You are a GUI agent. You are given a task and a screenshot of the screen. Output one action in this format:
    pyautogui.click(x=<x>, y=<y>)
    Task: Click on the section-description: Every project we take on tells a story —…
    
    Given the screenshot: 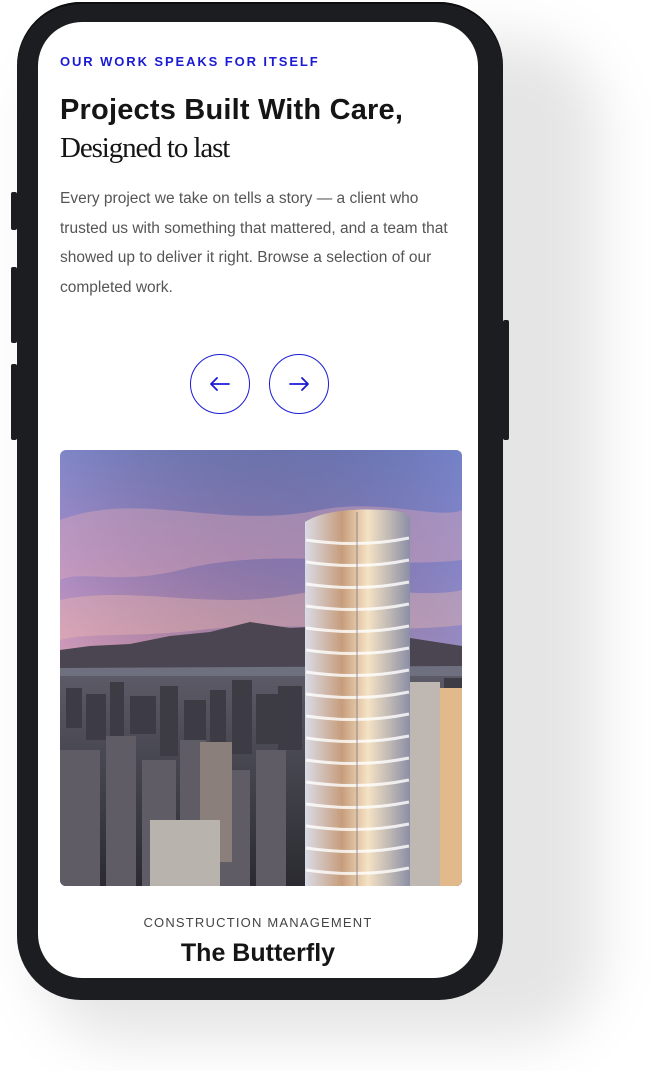 What is the action you would take?
    pyautogui.click(x=254, y=243)
    